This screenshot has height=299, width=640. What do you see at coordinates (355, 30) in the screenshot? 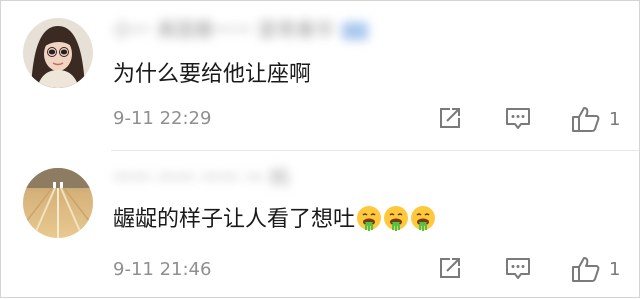
I see `member-badge-icon` at bounding box center [355, 30].